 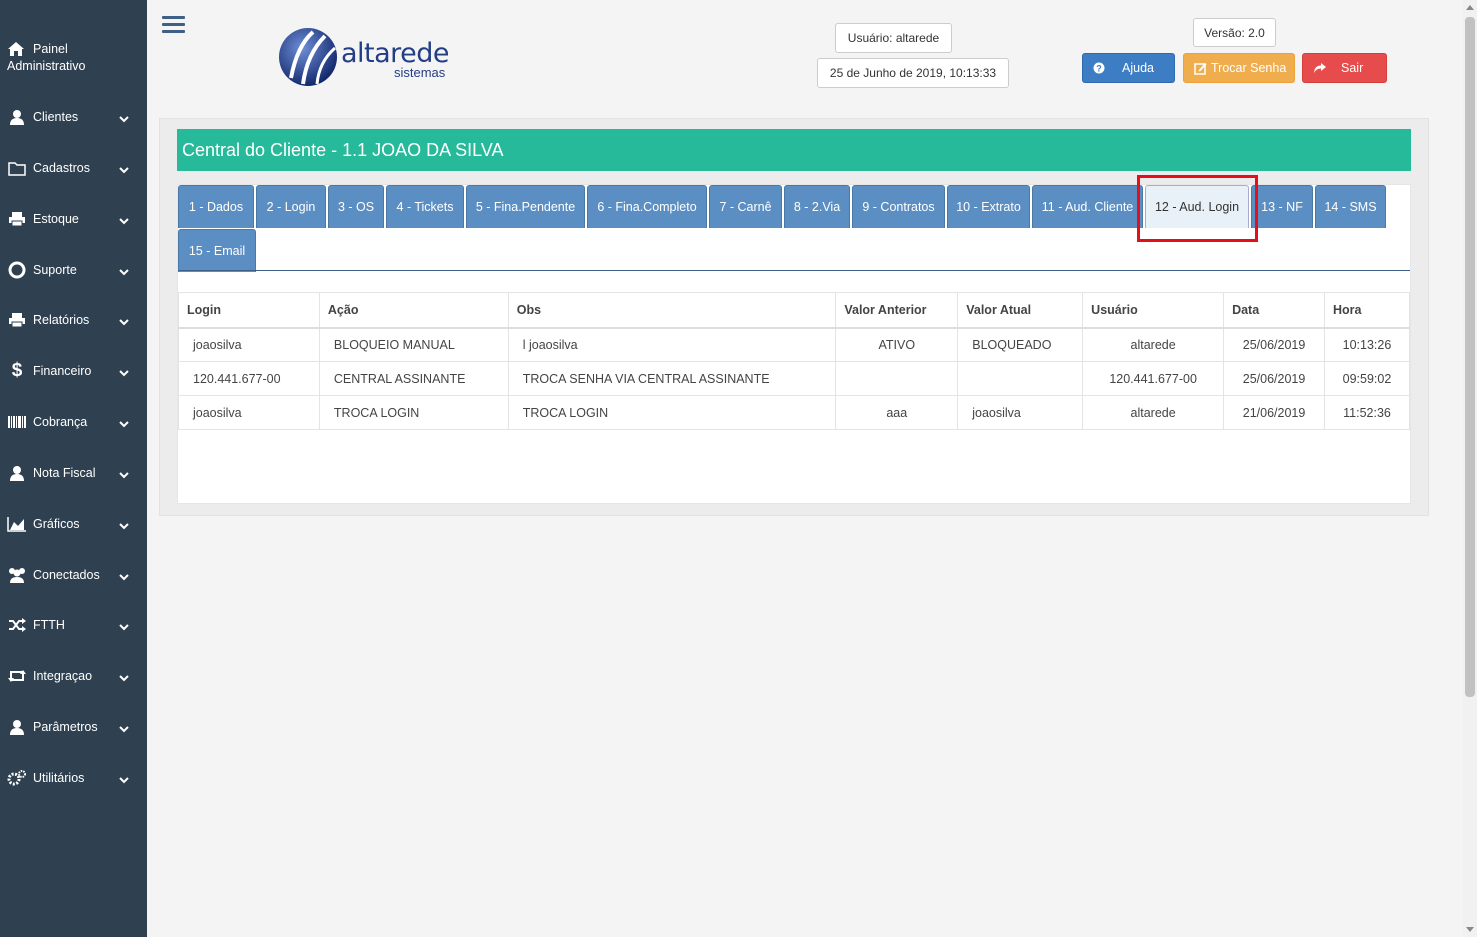 I want to click on scrollbar-thumb, so click(x=1470, y=357).